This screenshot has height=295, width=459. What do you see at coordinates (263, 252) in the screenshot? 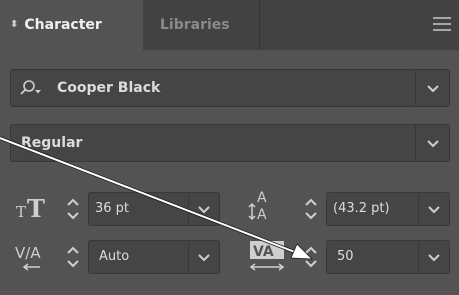
I see `svg-text: VA` at bounding box center [263, 252].